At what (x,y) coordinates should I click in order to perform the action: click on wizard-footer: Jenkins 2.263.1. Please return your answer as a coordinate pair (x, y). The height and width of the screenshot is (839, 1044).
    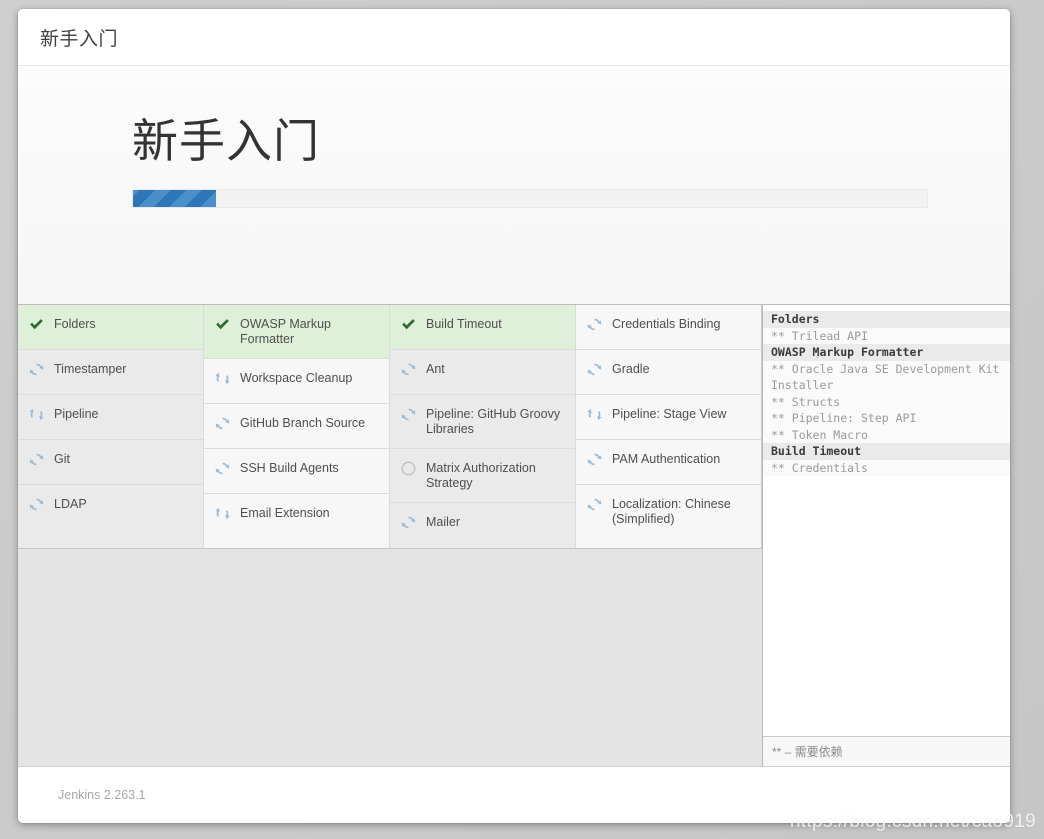
    Looking at the image, I should click on (514, 794).